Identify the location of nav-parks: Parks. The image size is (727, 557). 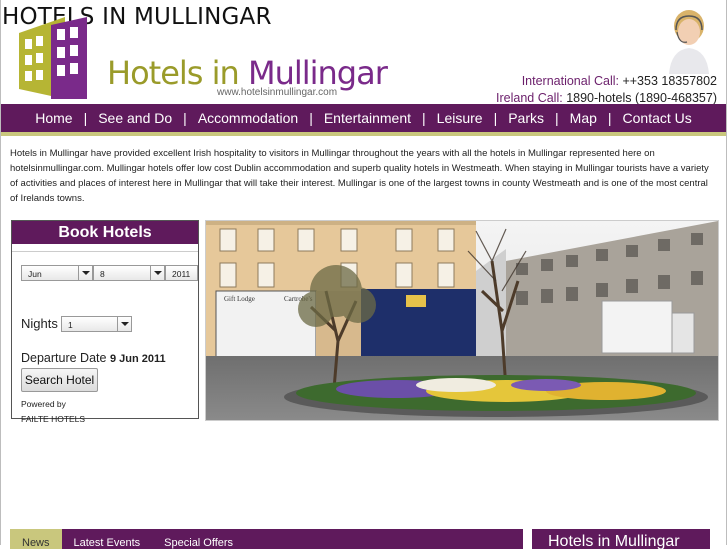
(526, 118).